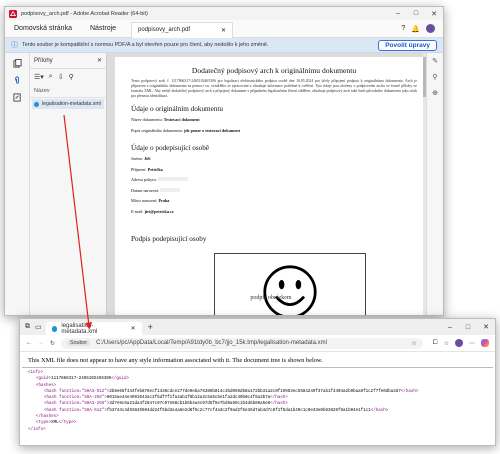 The height and width of the screenshot is (454, 500). Describe the element at coordinates (99, 60) in the screenshot. I see `close-panel-icon: ✕` at that location.